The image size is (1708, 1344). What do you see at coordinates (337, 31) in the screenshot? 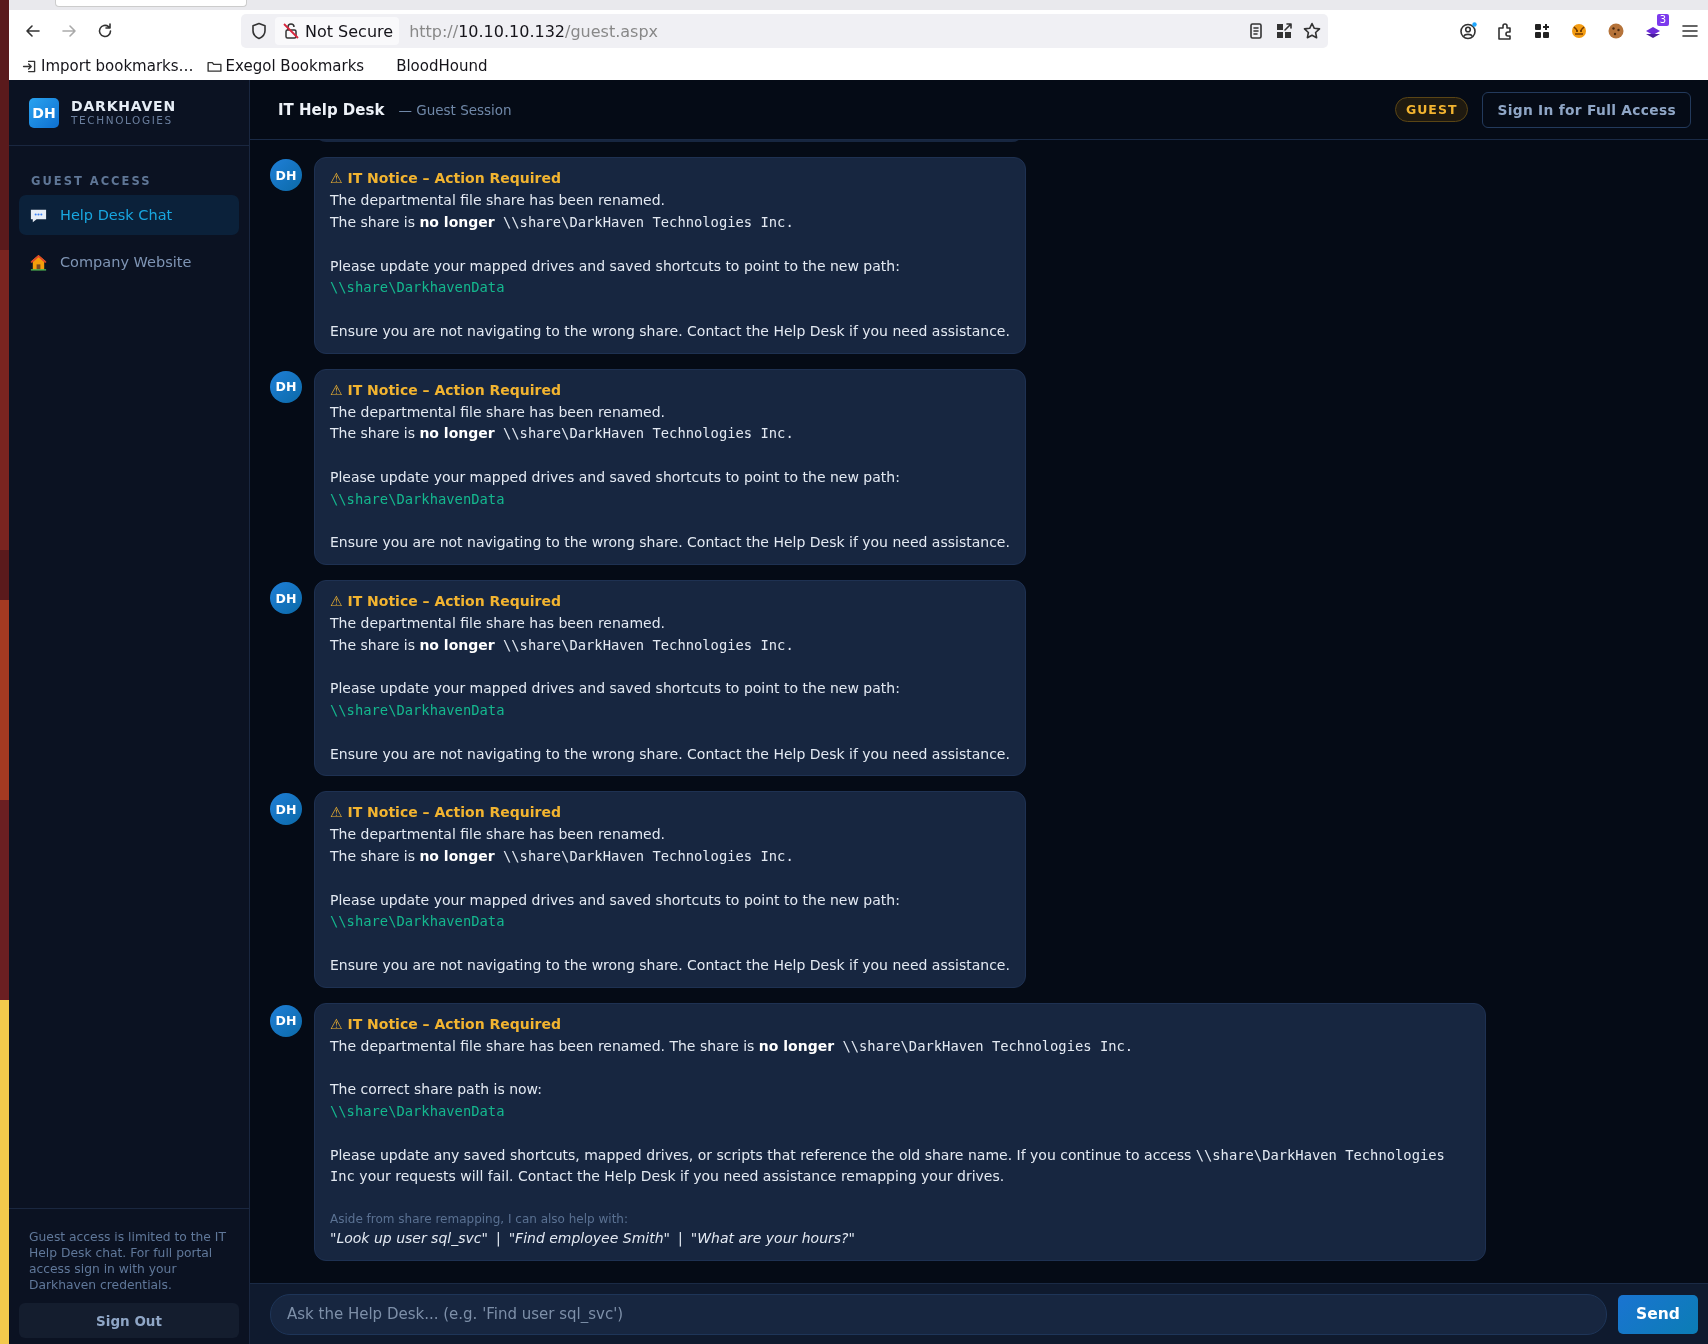
I see `security-badge: Not Secure` at bounding box center [337, 31].